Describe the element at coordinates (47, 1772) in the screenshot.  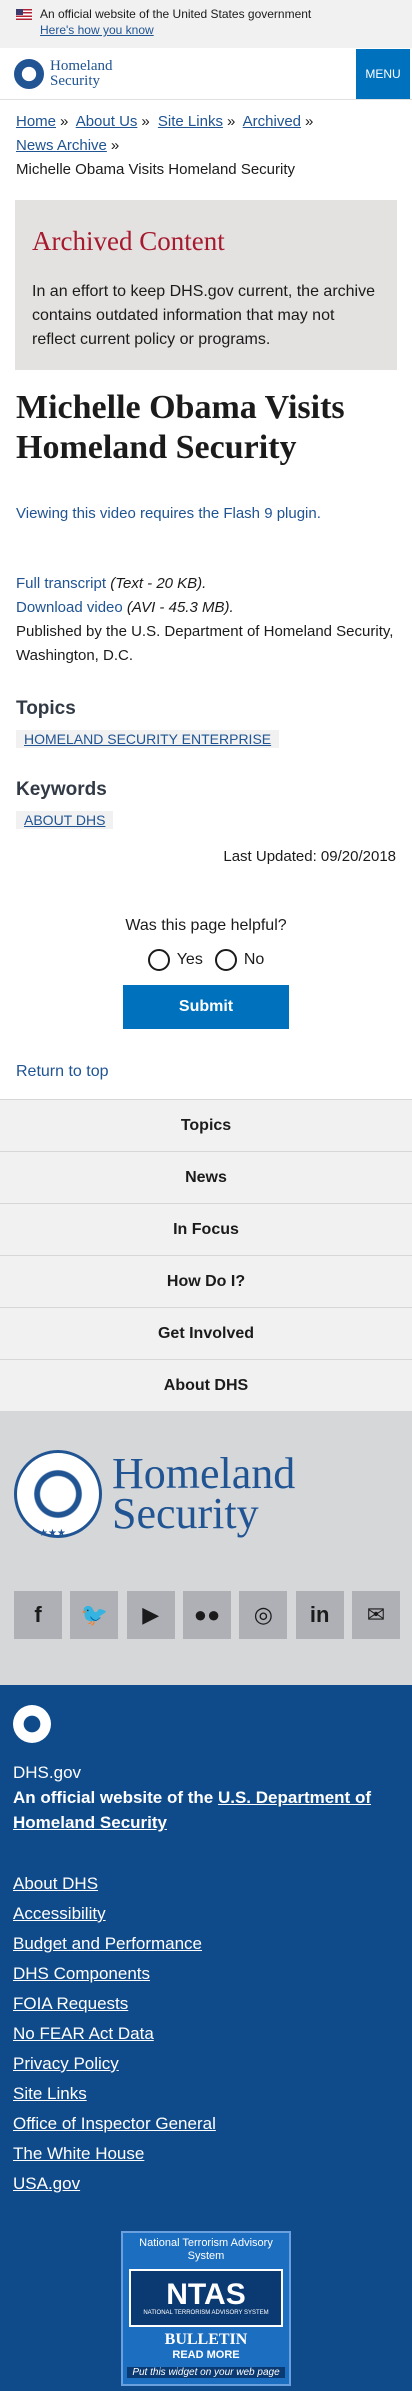
I see `footer-site-name: DHS.gov` at that location.